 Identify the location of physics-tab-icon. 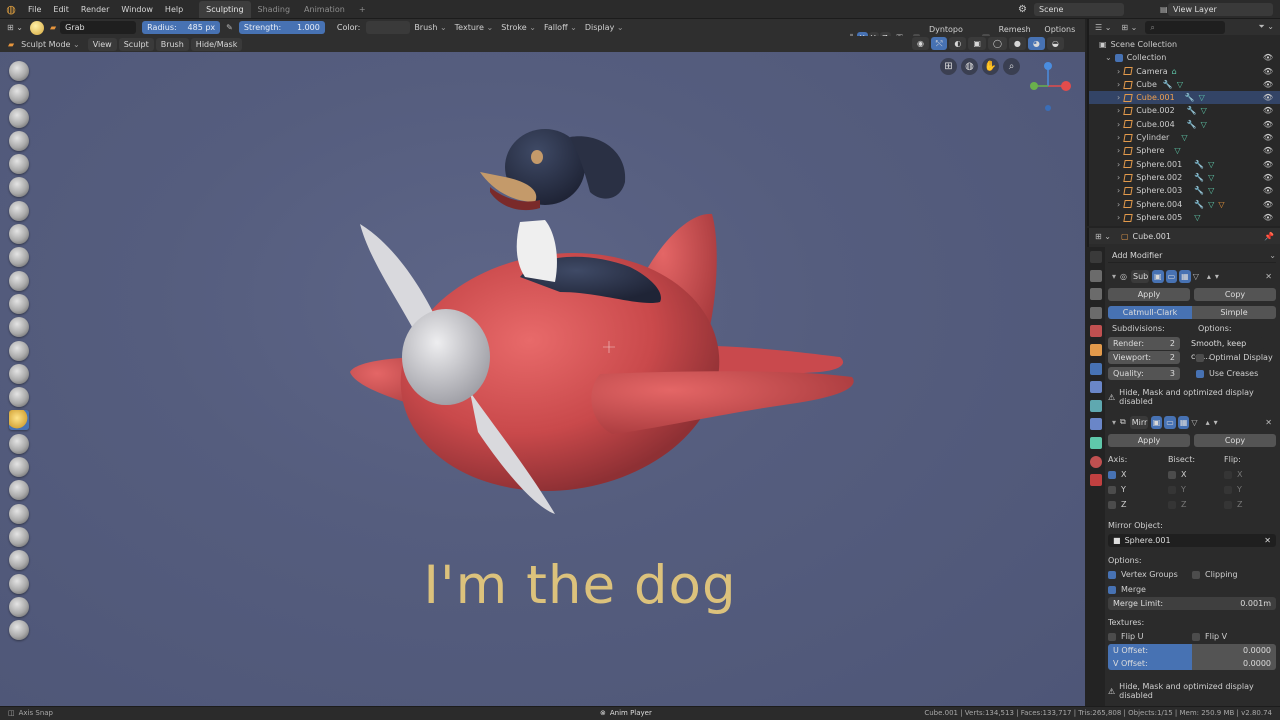
(1096, 405).